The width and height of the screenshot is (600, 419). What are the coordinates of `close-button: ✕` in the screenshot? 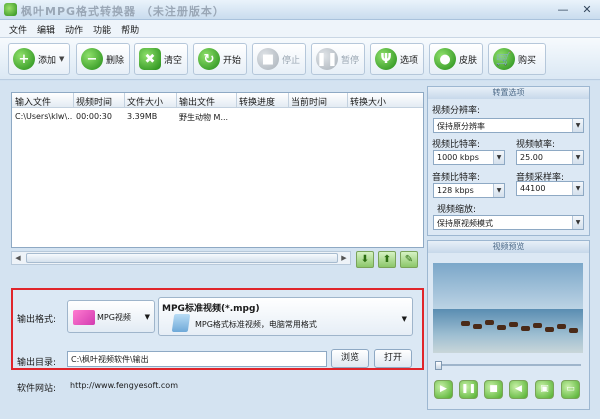 It's located at (587, 9).